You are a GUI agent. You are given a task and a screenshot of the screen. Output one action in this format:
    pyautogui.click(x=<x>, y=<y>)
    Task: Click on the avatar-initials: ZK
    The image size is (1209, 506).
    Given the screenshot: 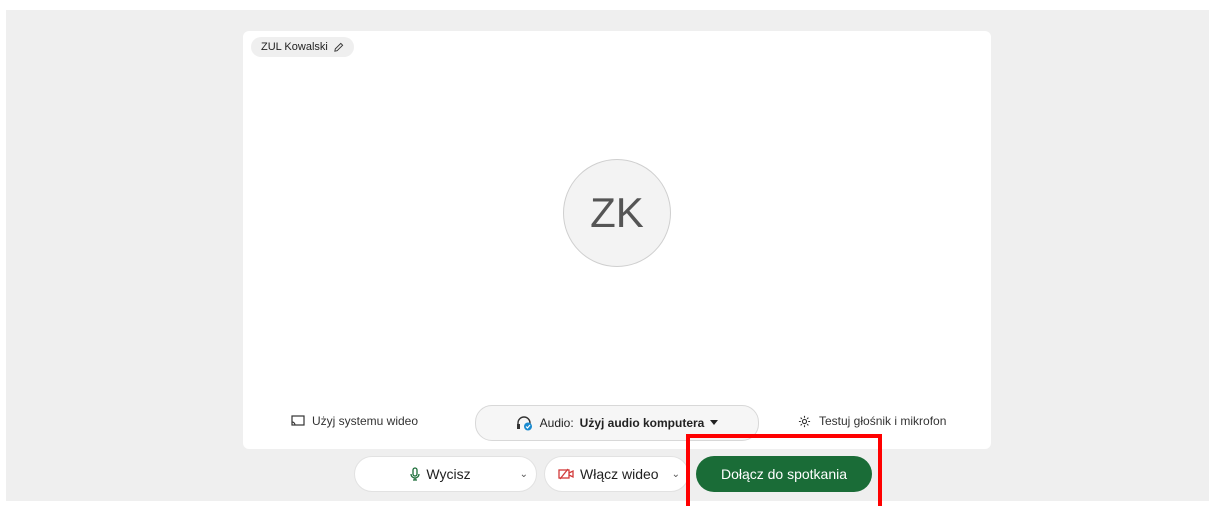 What is the action you would take?
    pyautogui.click(x=617, y=212)
    